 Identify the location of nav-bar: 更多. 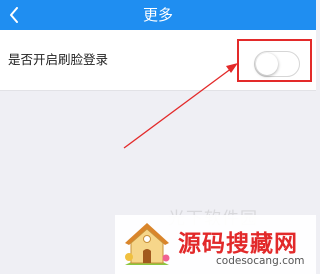
(158, 15).